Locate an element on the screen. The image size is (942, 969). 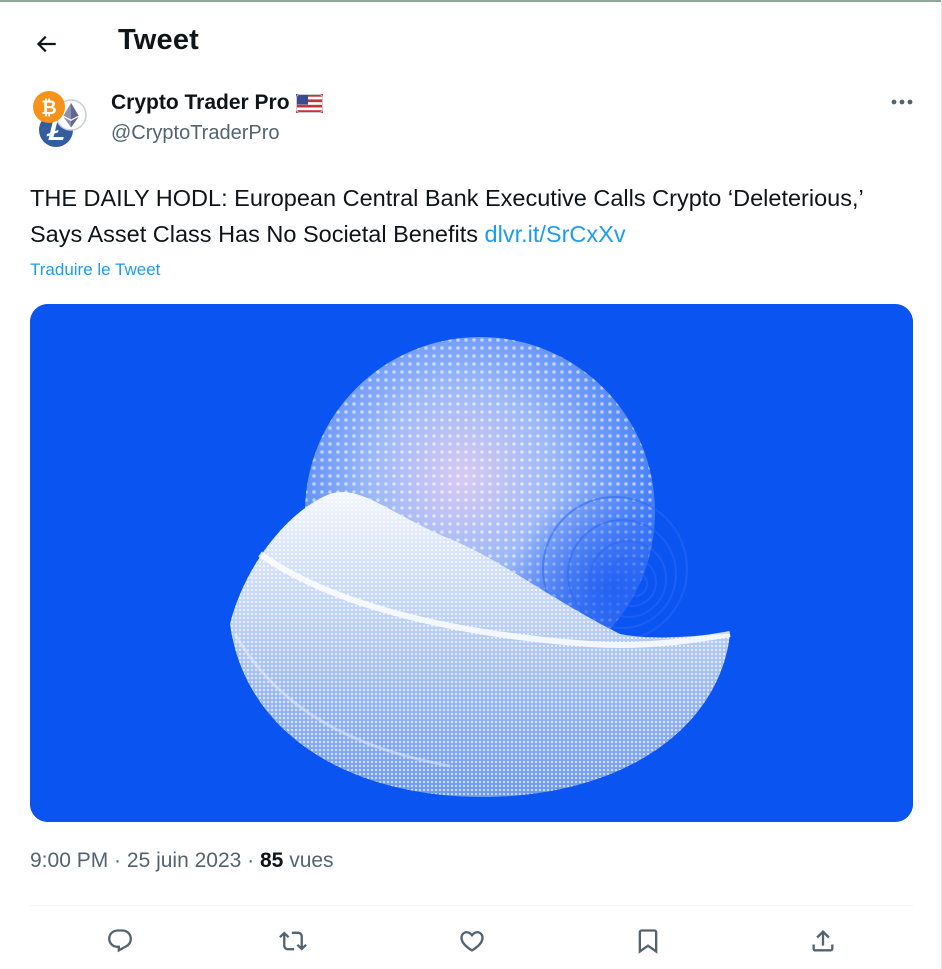
reply-icon is located at coordinates (120, 941).